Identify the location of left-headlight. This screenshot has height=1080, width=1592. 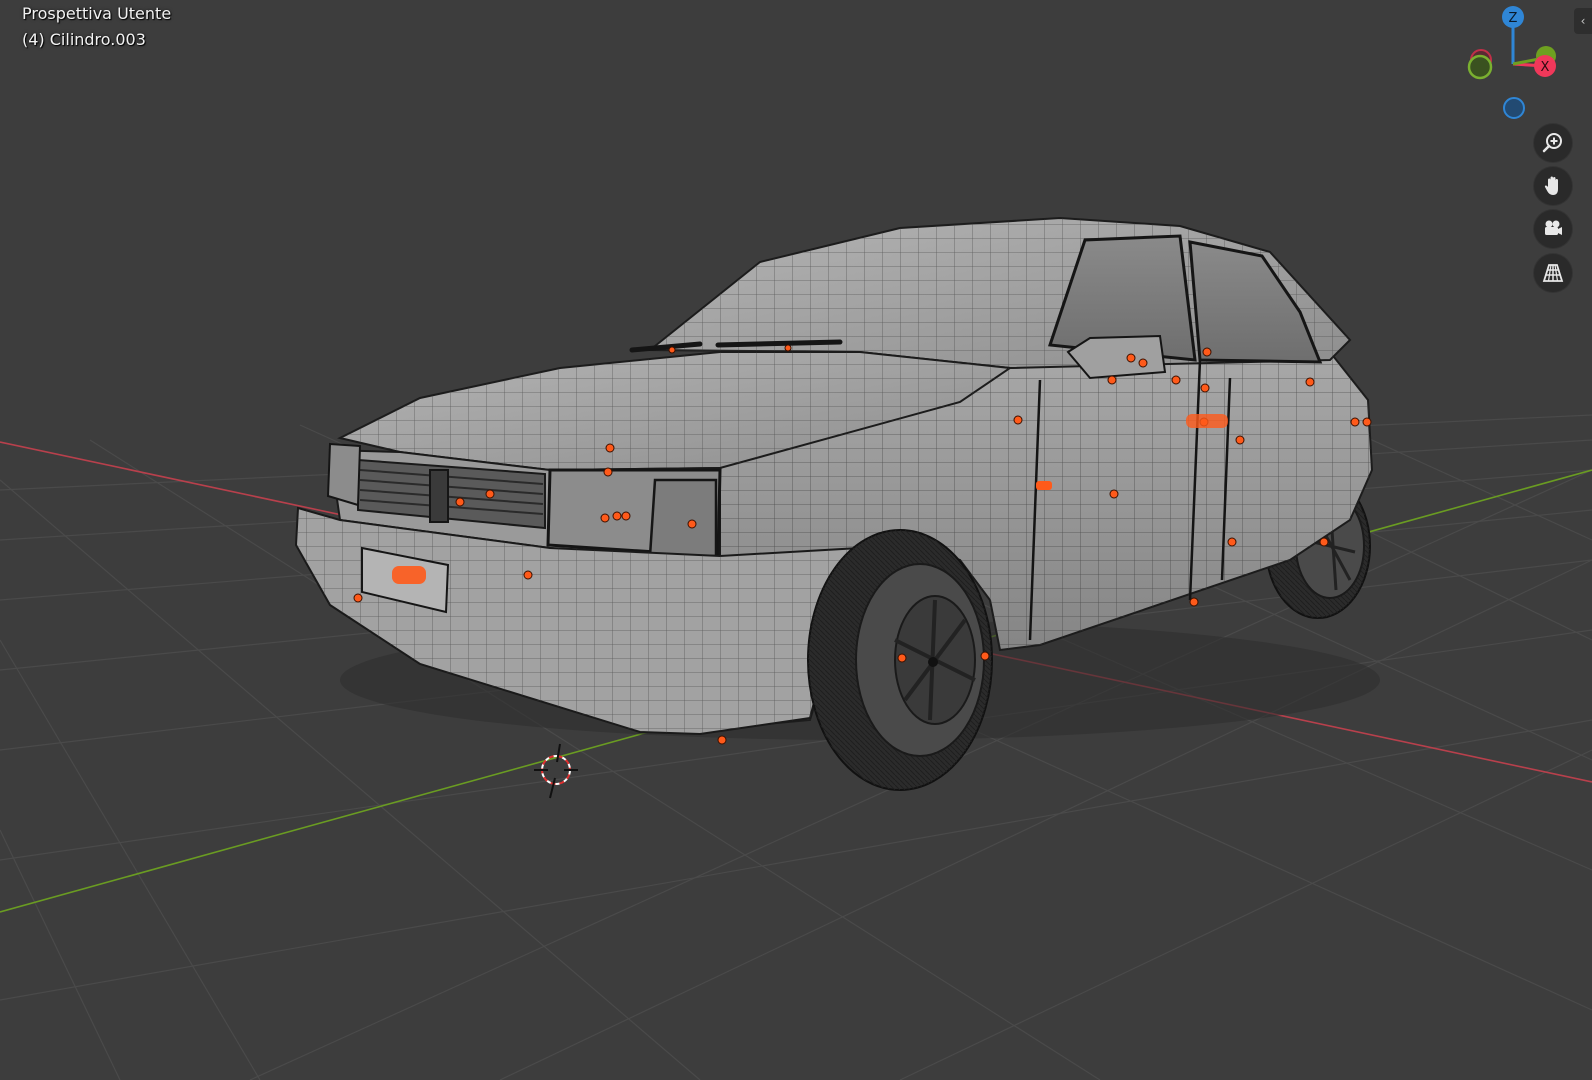
(344, 474).